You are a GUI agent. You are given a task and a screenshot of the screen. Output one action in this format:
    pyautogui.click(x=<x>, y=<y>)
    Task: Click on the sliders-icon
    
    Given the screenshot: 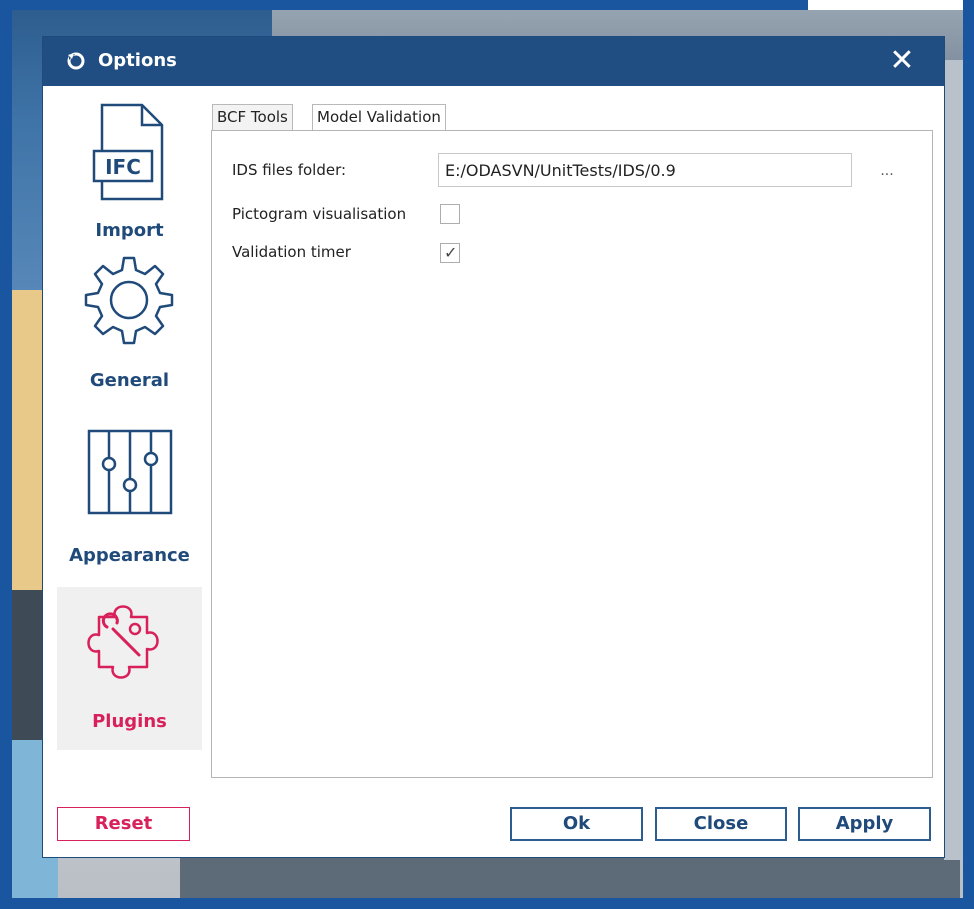 What is the action you would take?
    pyautogui.click(x=130, y=472)
    